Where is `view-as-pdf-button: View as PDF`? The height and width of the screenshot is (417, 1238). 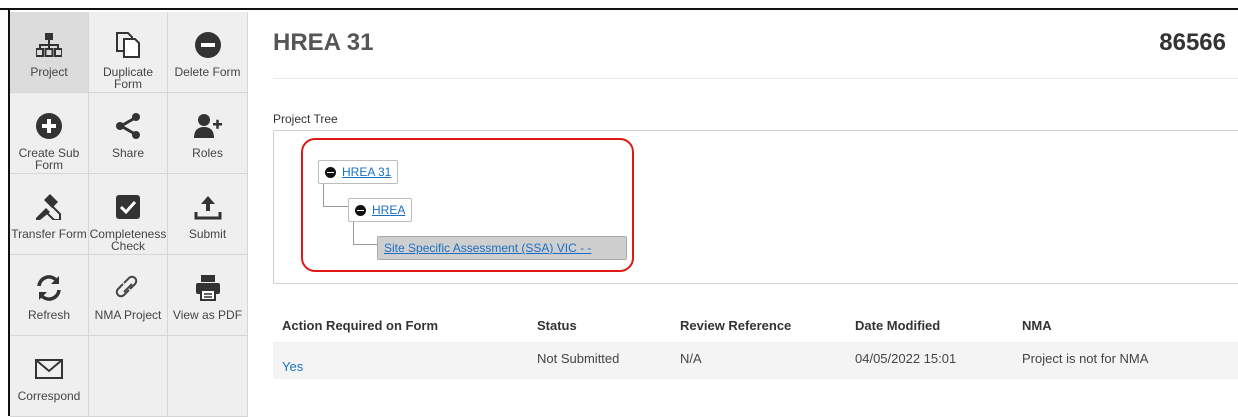 view-as-pdf-button: View as PDF is located at coordinates (208, 295).